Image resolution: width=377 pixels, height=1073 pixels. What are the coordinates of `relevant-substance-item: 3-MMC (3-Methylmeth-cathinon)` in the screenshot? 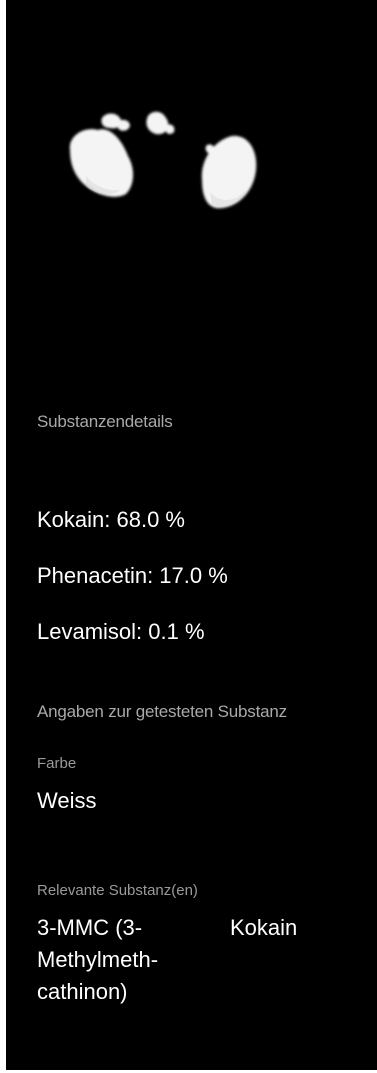 It's located at (98, 959).